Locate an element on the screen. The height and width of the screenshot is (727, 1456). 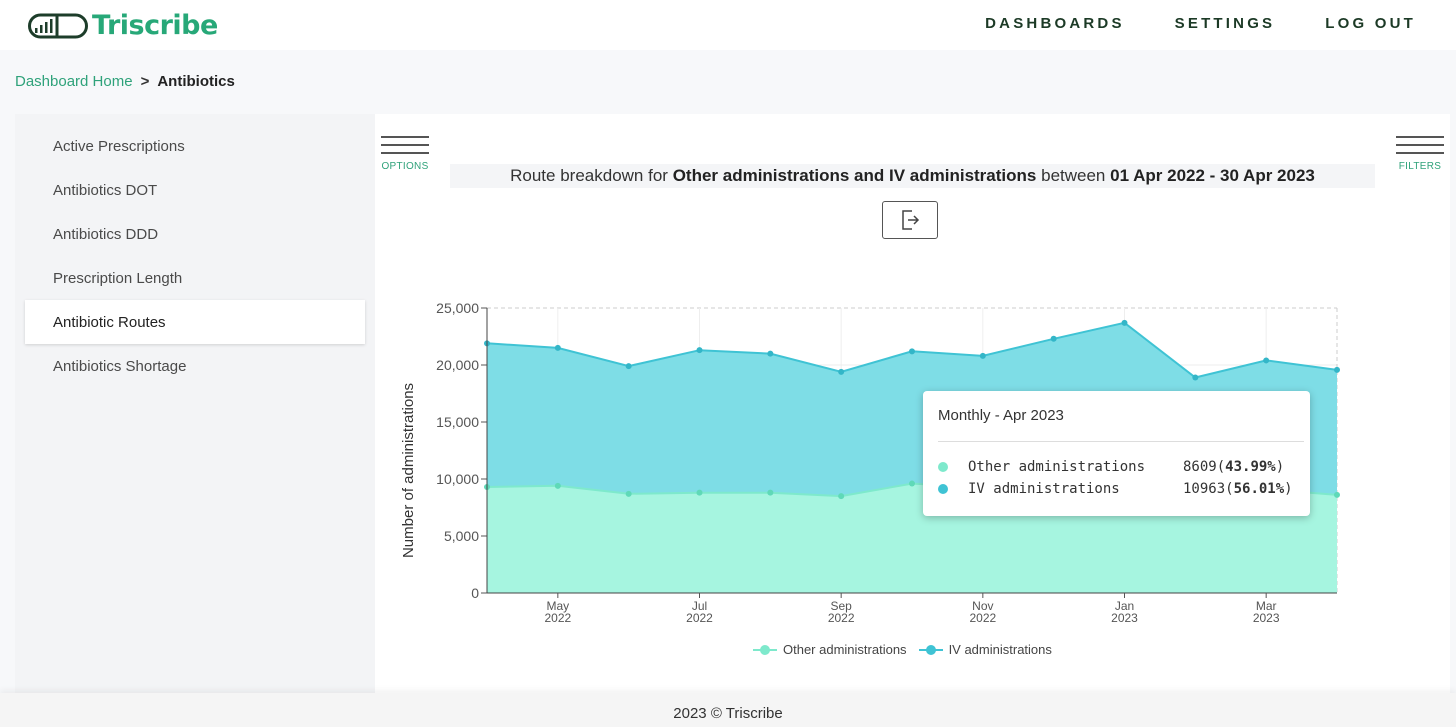
tooltip-title: Monthly - Apr 2023 is located at coordinates (1001, 415).